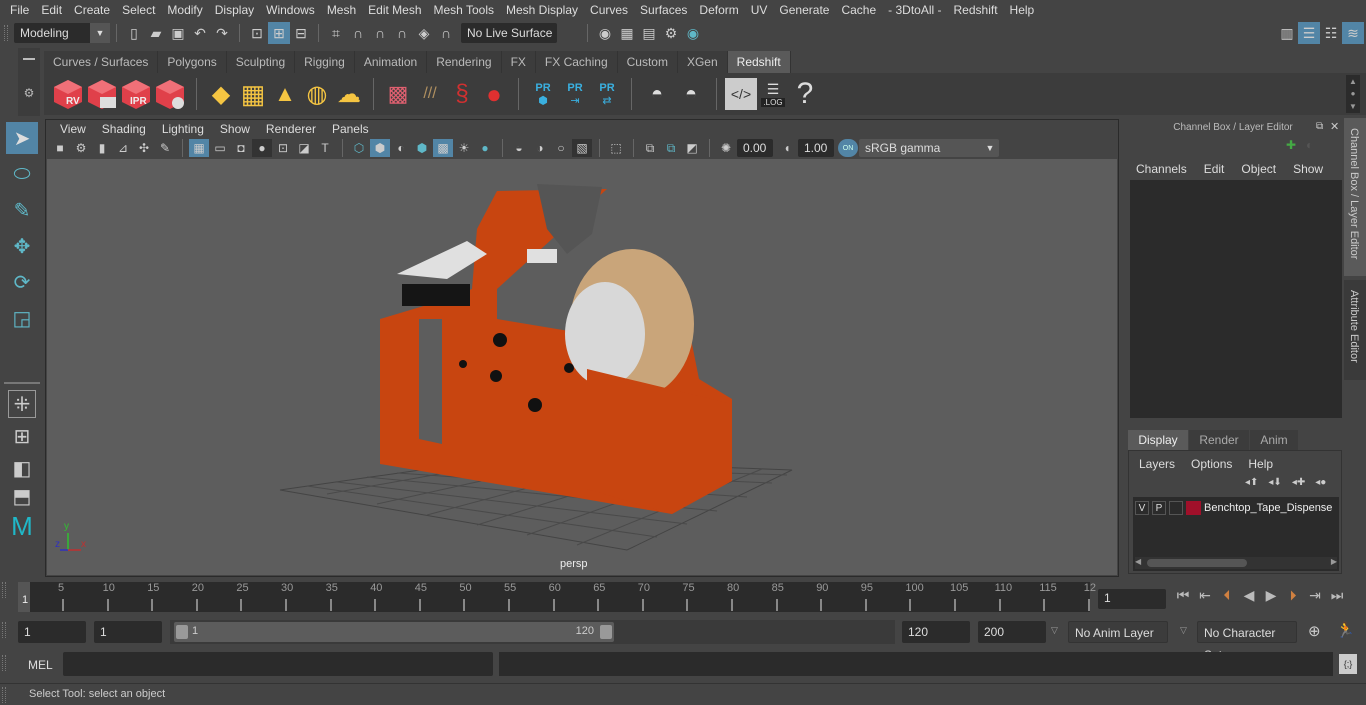  What do you see at coordinates (124, 129) in the screenshot?
I see `viewport-menu-shading: Shading` at bounding box center [124, 129].